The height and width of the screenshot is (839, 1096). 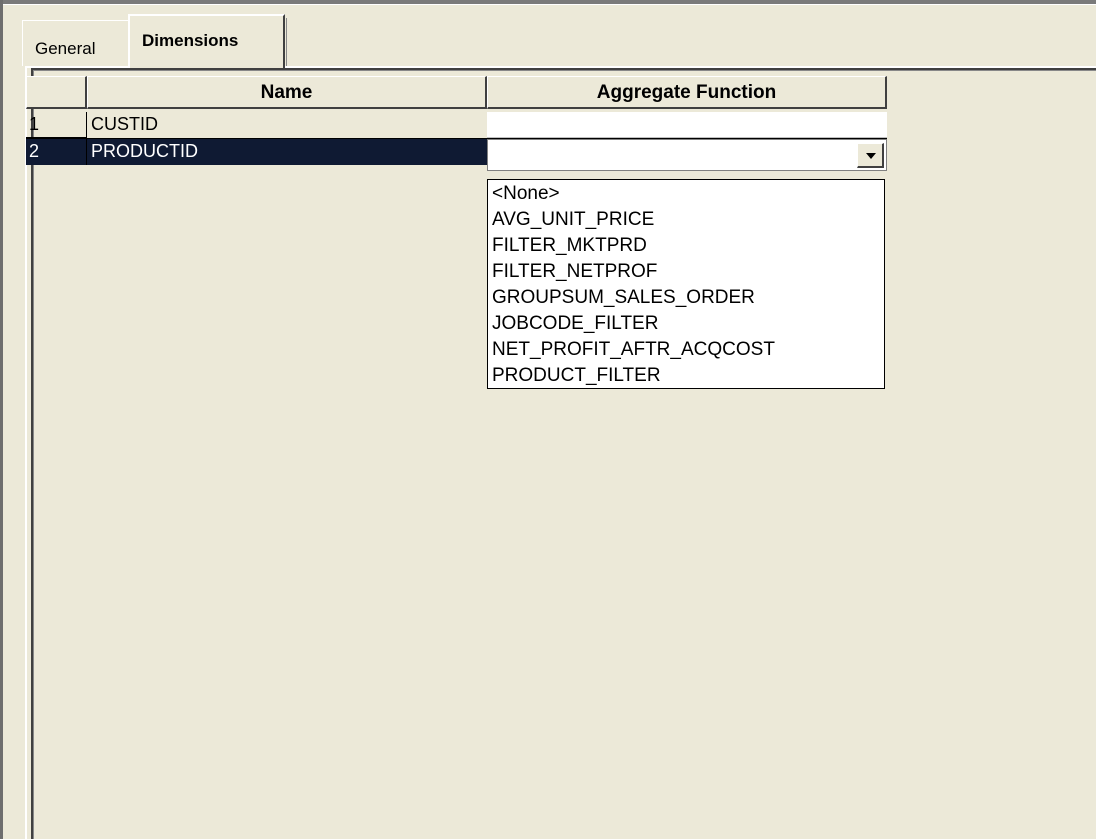 I want to click on window-top-border, so click(x=548, y=2).